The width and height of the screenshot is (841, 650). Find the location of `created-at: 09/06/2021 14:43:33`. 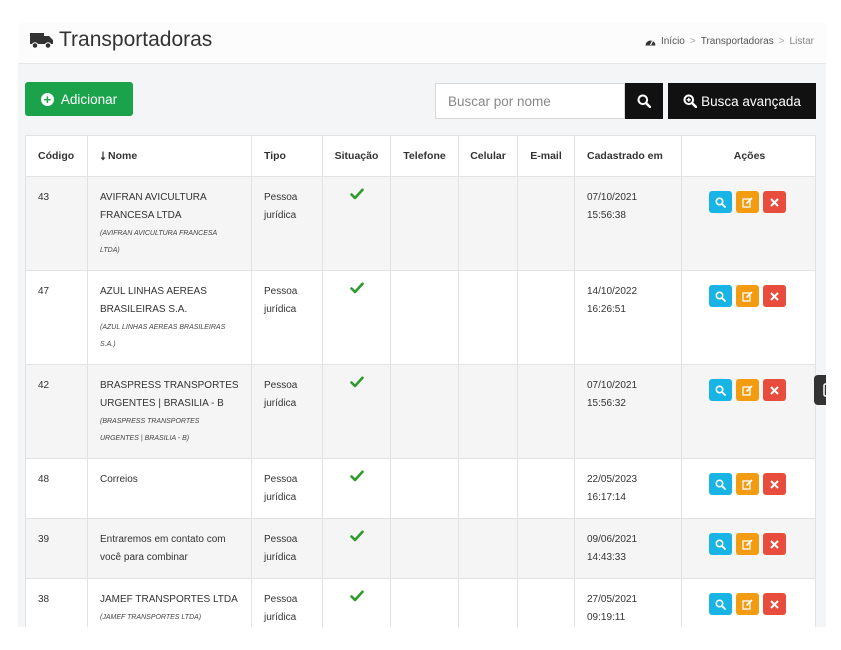

created-at: 09/06/2021 14:43:33 is located at coordinates (612, 548).